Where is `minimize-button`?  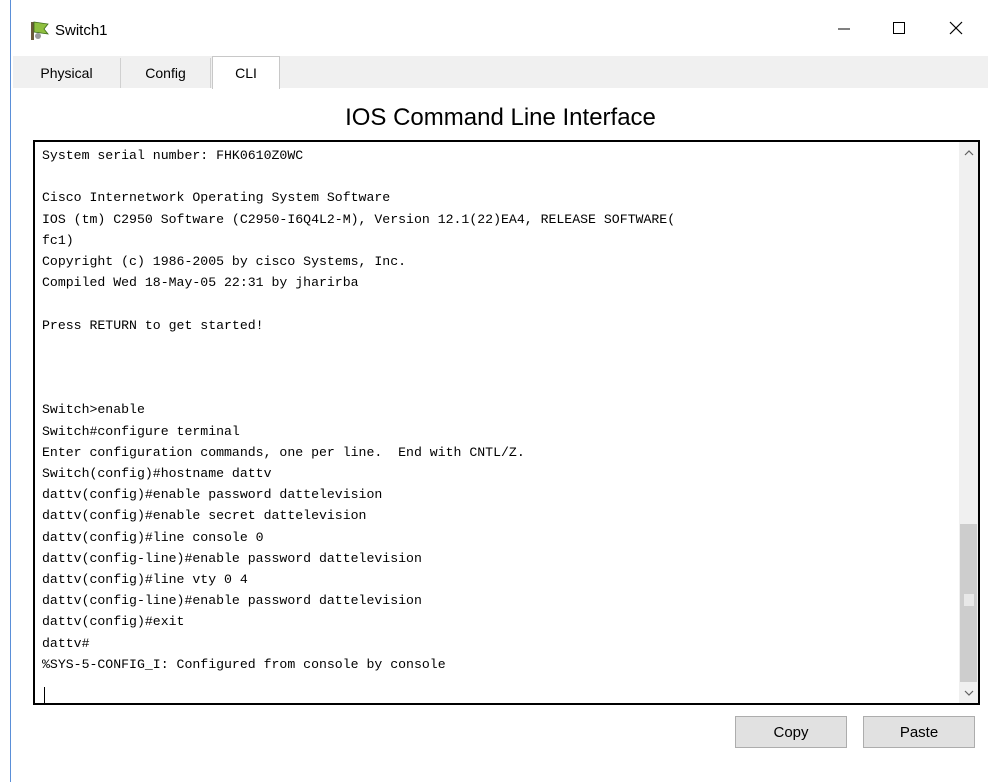
minimize-button is located at coordinates (844, 28).